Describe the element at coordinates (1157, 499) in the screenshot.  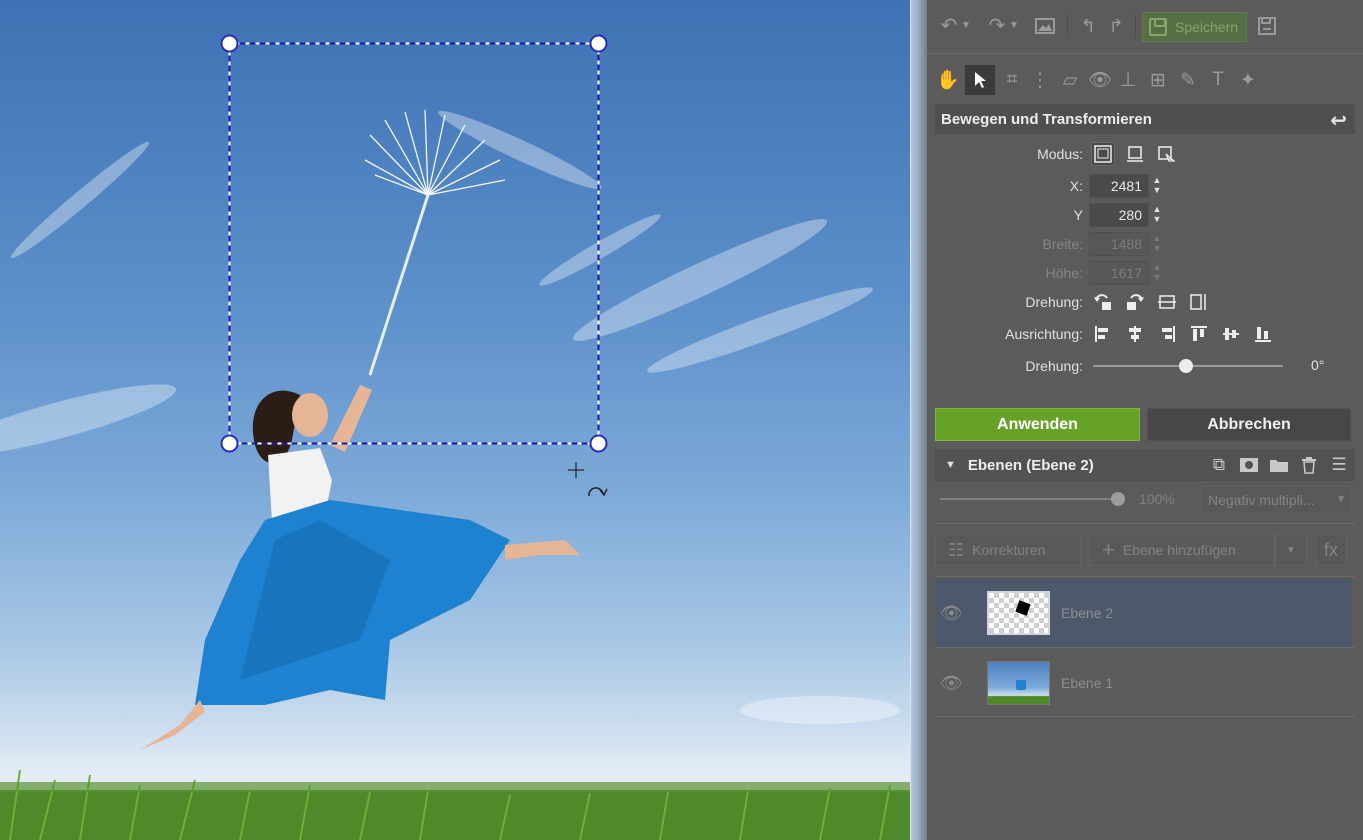
I see `opacity-value: 100%` at that location.